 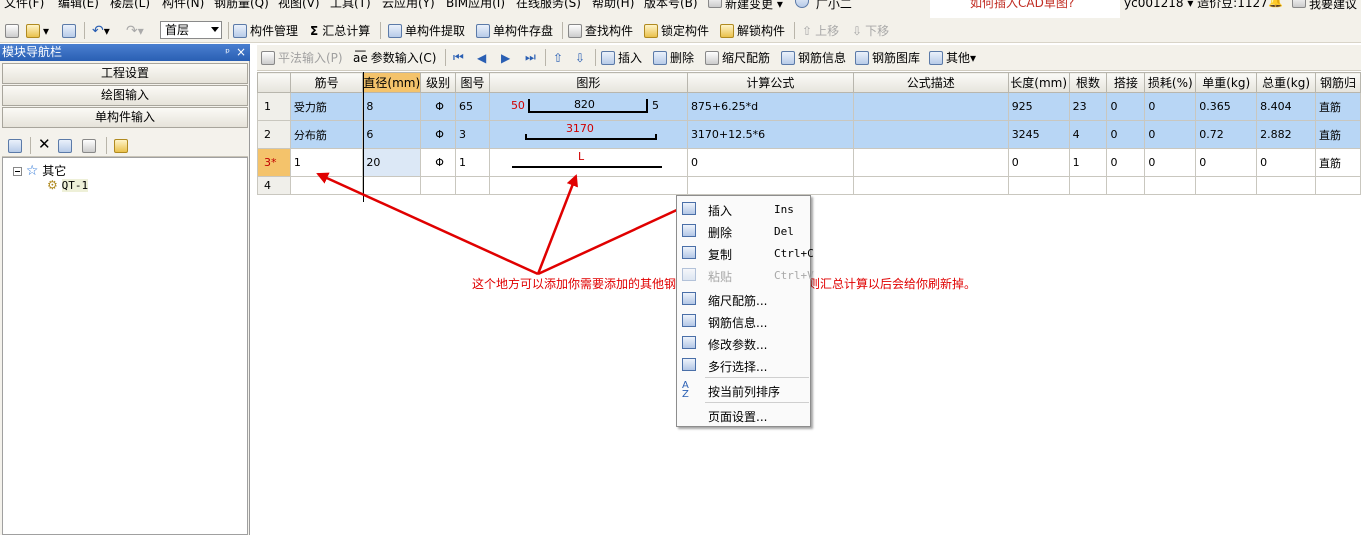 I want to click on cell-diameter: 20, so click(x=392, y=162).